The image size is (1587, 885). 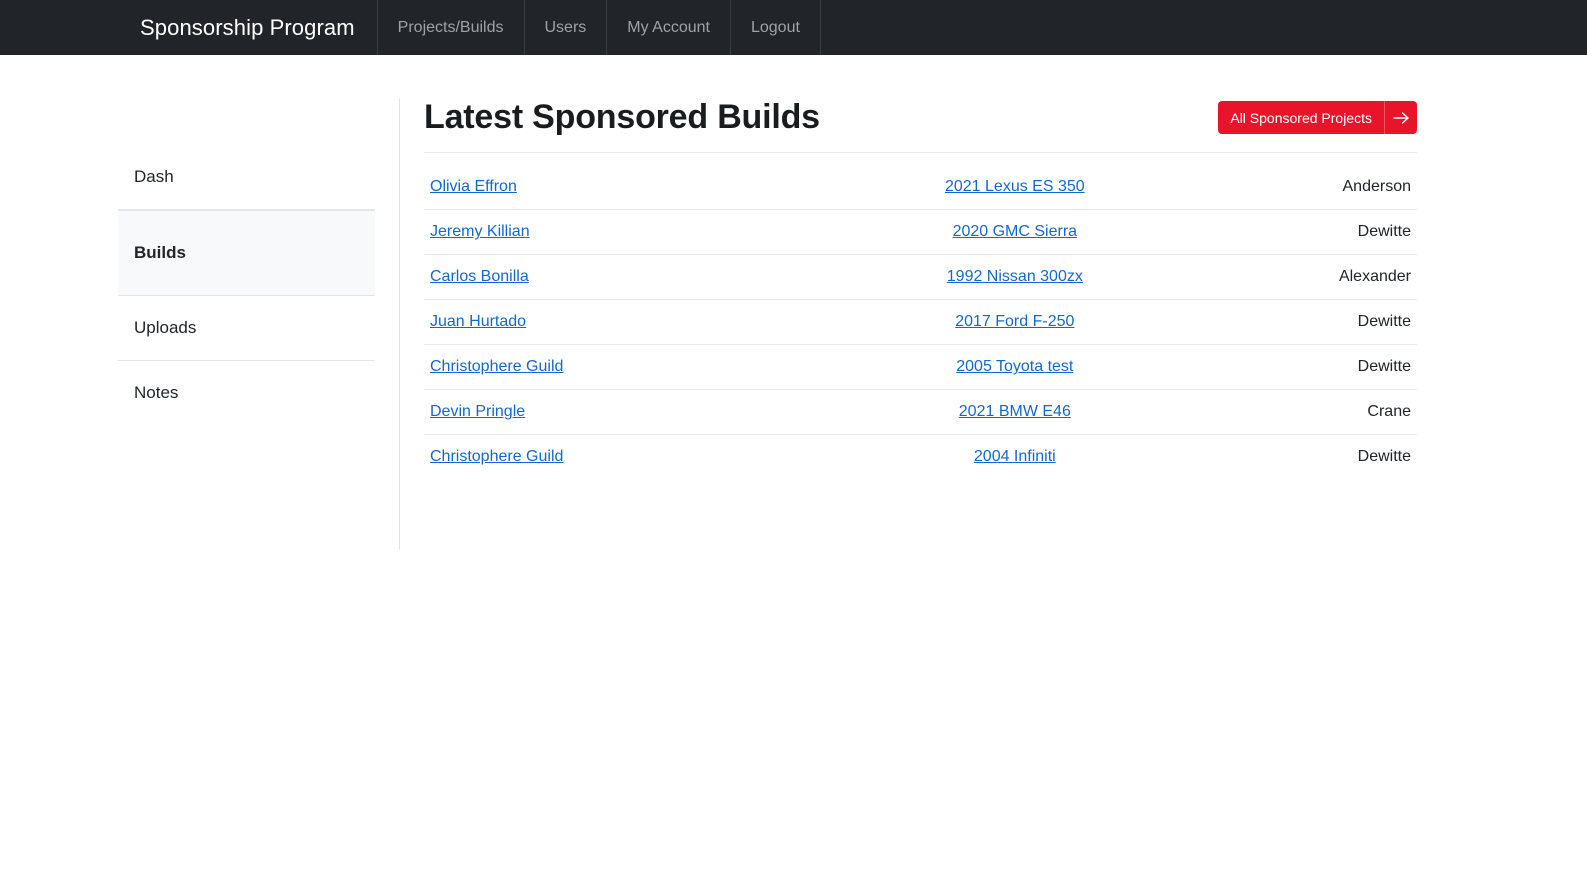 I want to click on cell-build: 1992 Nissan 300zx, so click(x=1015, y=277).